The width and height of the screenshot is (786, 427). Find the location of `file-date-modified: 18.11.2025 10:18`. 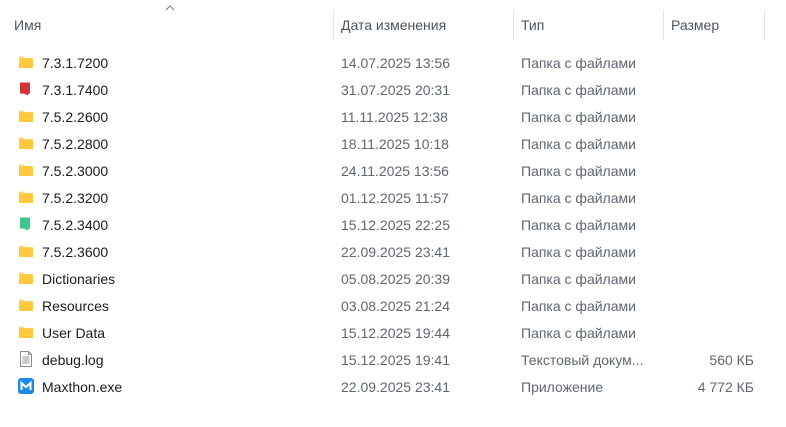

file-date-modified: 18.11.2025 10:18 is located at coordinates (395, 144).